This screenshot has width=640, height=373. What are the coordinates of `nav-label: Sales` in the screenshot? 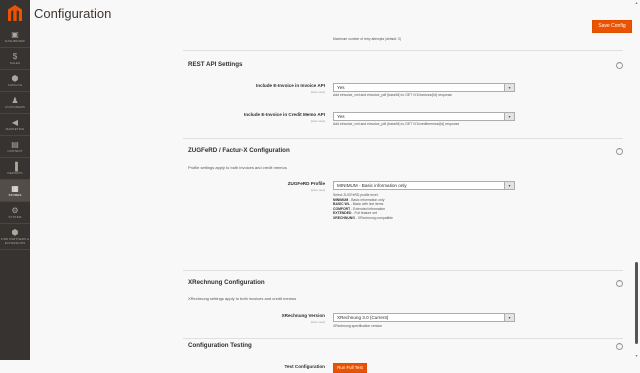 It's located at (15, 63).